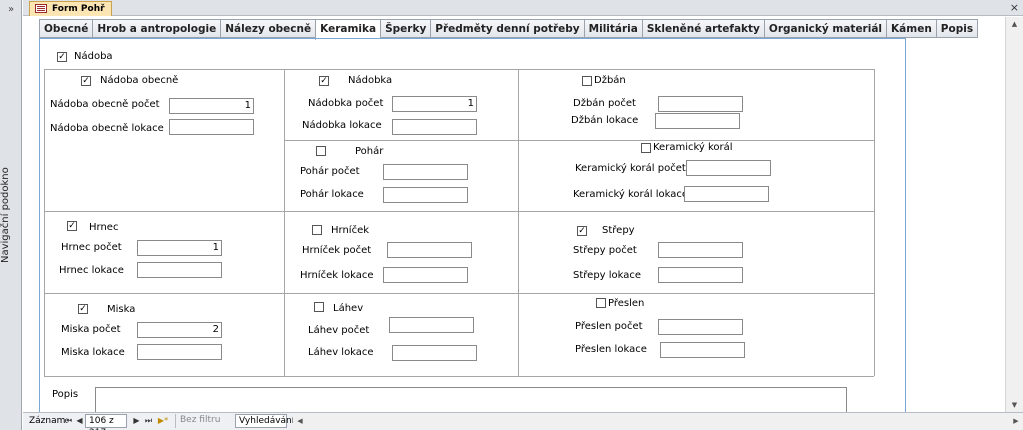 The width and height of the screenshot is (1023, 430). Describe the element at coordinates (179, 330) in the screenshot. I see `miska-pocet-input: 2` at that location.